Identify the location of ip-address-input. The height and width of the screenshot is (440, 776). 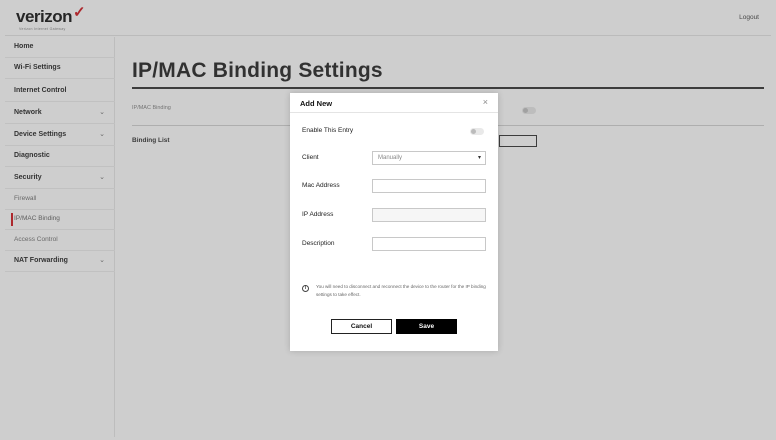
(429, 215).